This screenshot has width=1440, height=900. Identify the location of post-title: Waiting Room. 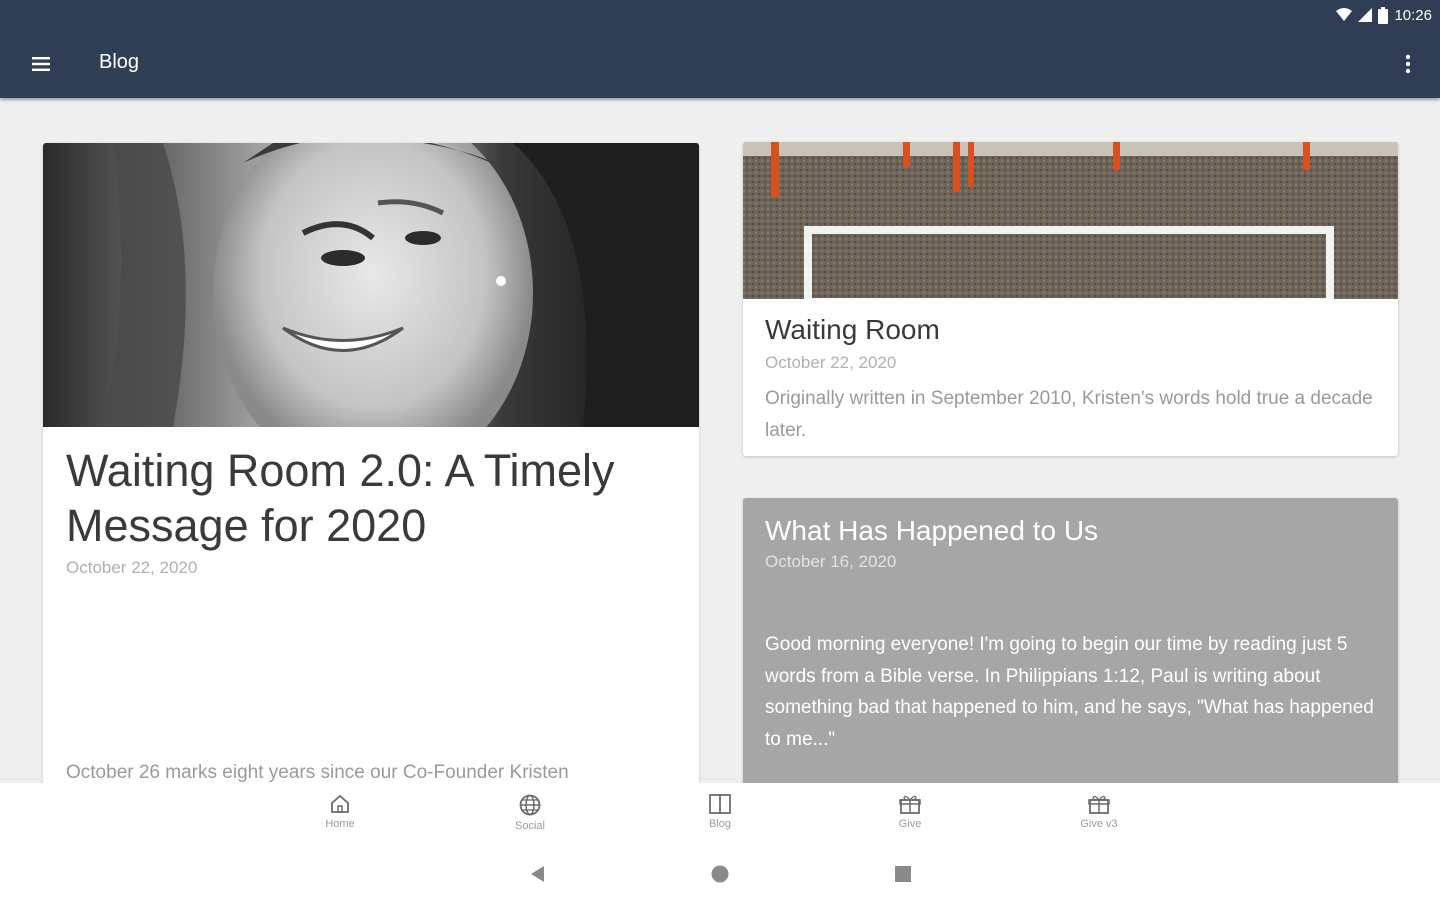
(852, 329).